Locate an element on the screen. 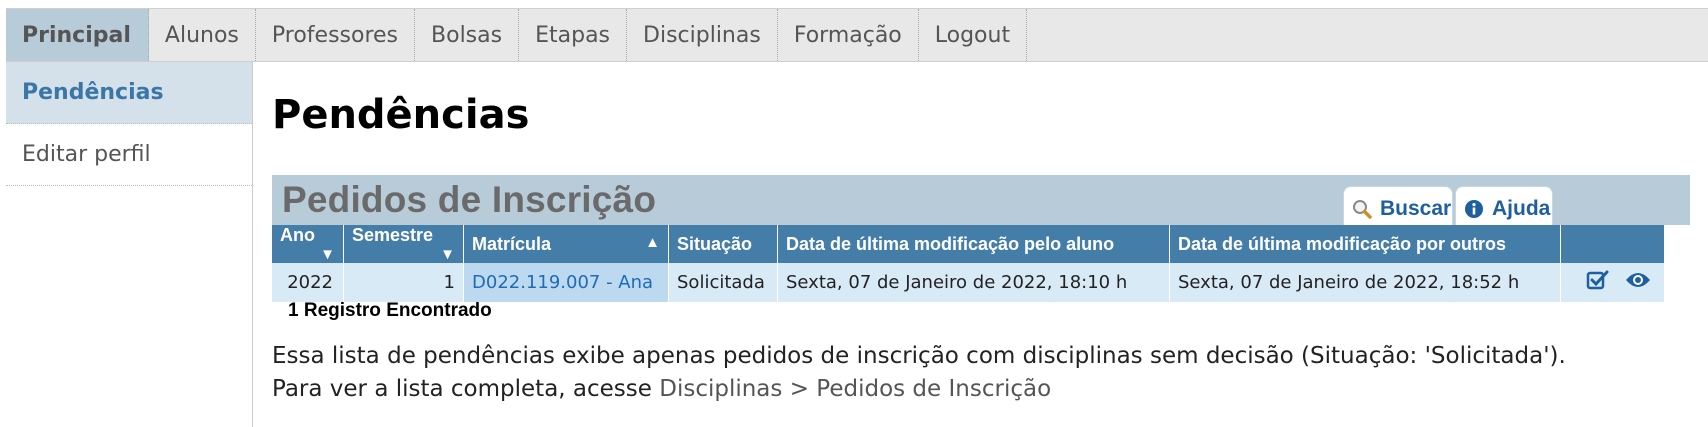  info-icon is located at coordinates (1474, 209).